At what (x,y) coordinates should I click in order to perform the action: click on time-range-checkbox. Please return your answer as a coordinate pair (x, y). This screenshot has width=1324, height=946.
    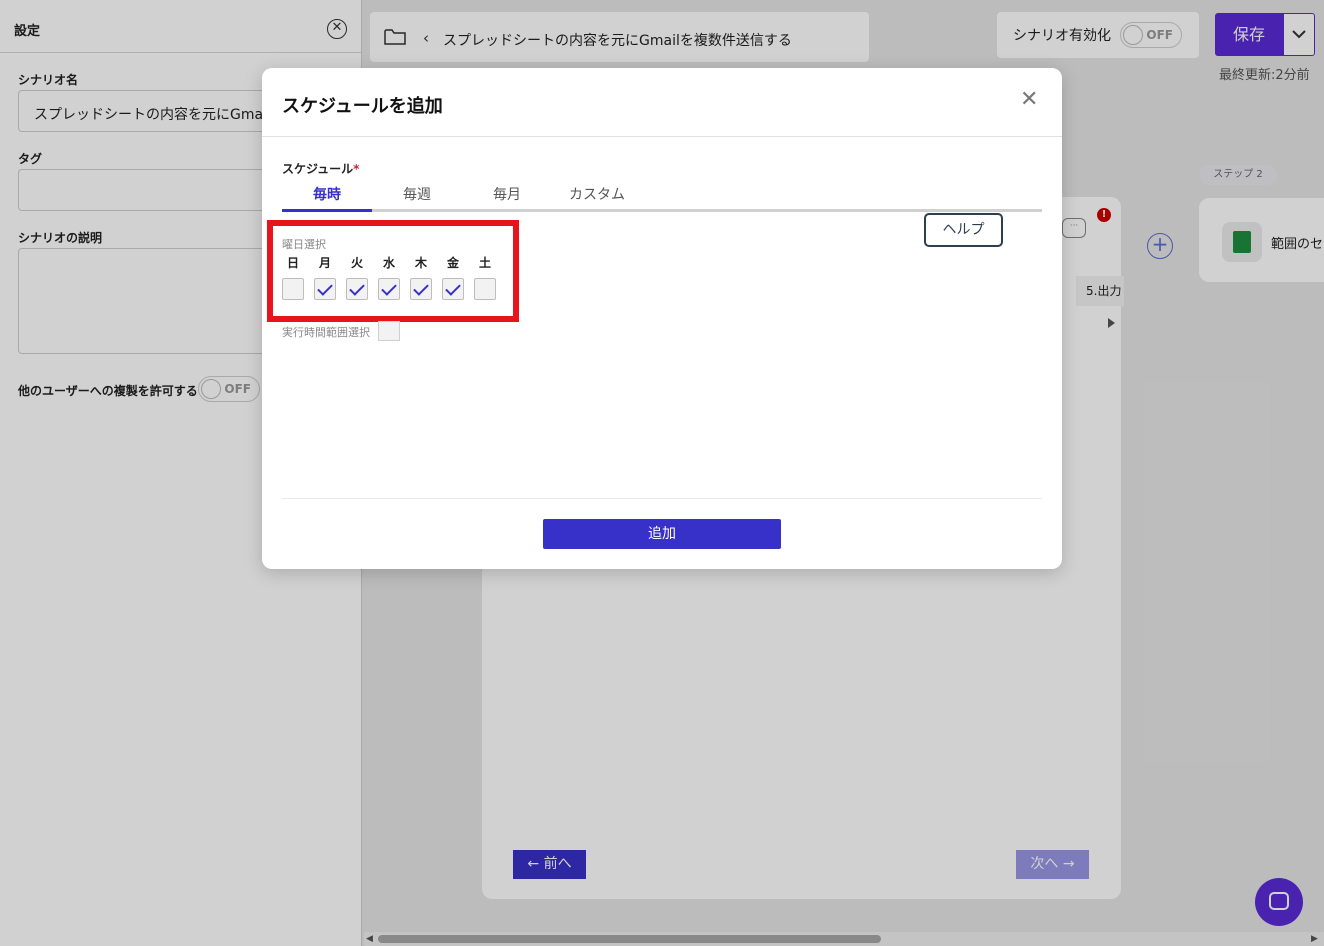
    Looking at the image, I should click on (389, 331).